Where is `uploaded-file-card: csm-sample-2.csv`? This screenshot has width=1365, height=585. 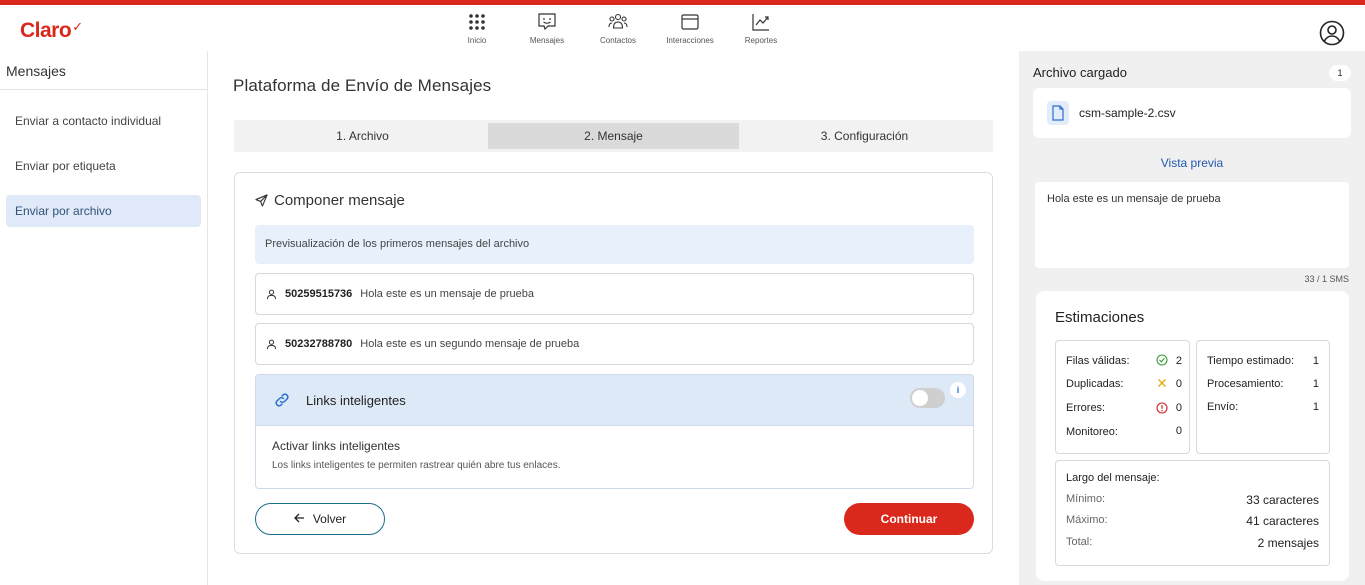
uploaded-file-card: csm-sample-2.csv is located at coordinates (1192, 113).